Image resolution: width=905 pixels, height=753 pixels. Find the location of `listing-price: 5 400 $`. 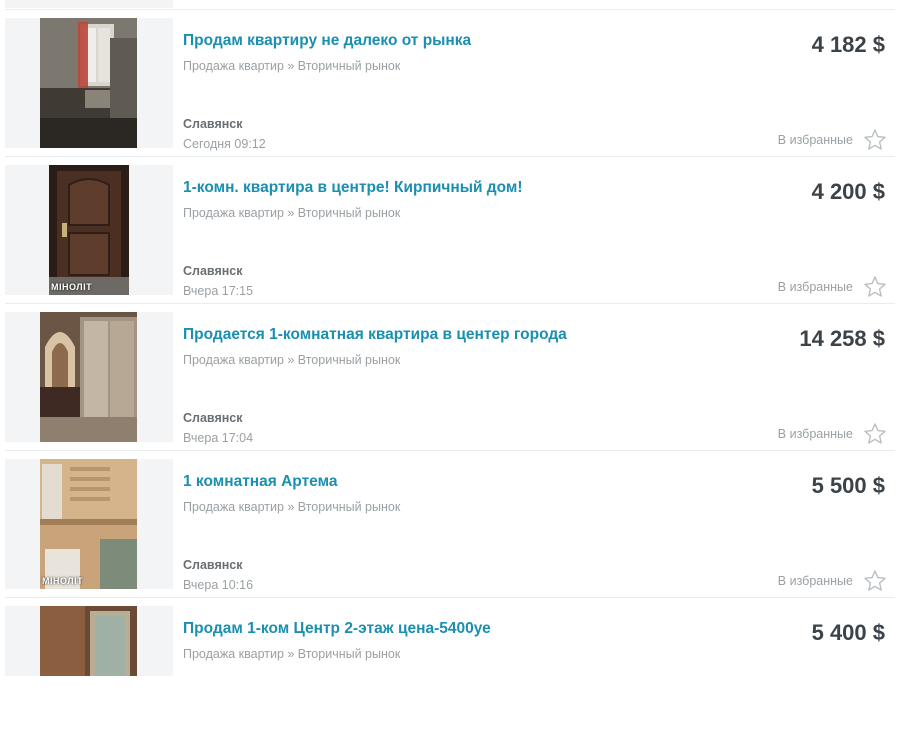

listing-price: 5 400 $ is located at coordinates (848, 632).